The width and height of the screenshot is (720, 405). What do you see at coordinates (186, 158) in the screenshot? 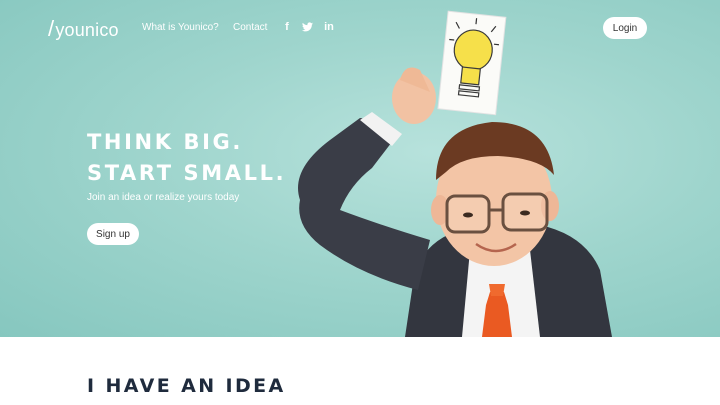
I see `hero-headline: THINK BIG. START SMALL.` at bounding box center [186, 158].